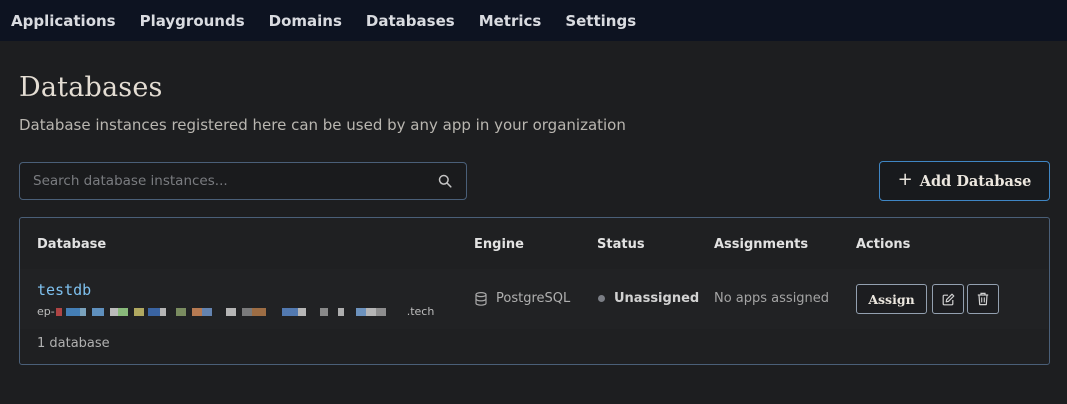 The height and width of the screenshot is (404, 1067). What do you see at coordinates (72, 244) in the screenshot?
I see `column-header-database: Database` at bounding box center [72, 244].